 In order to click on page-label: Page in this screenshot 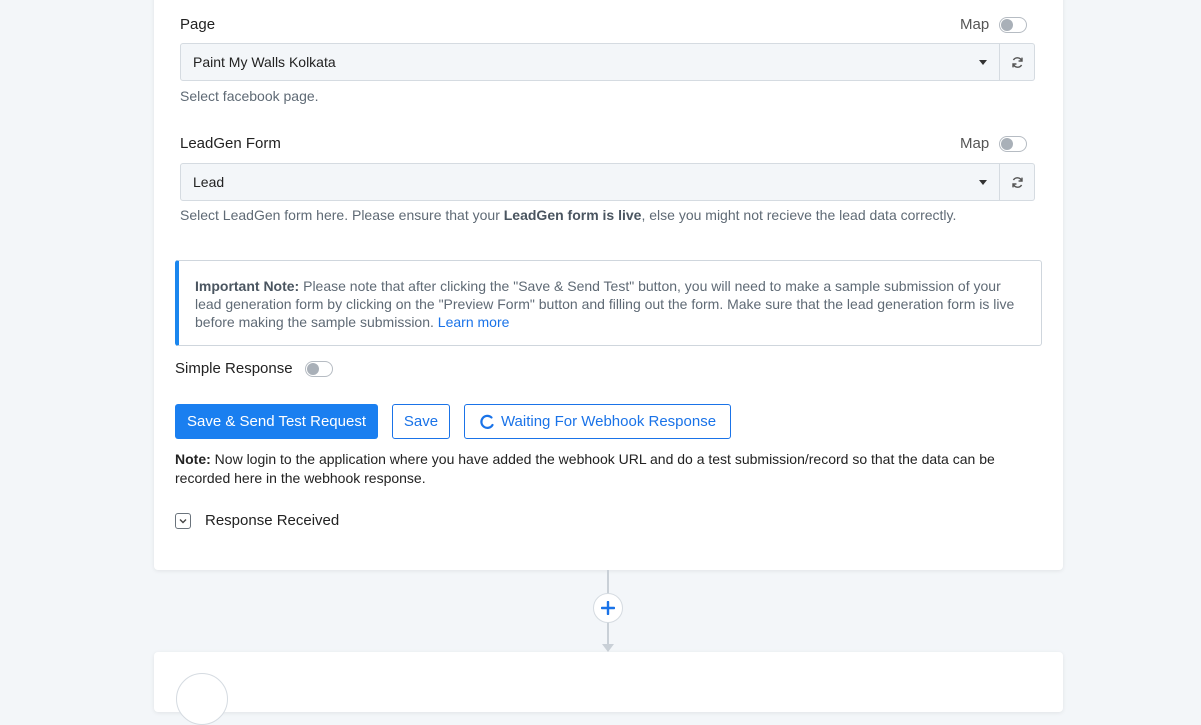, I will do `click(198, 24)`.